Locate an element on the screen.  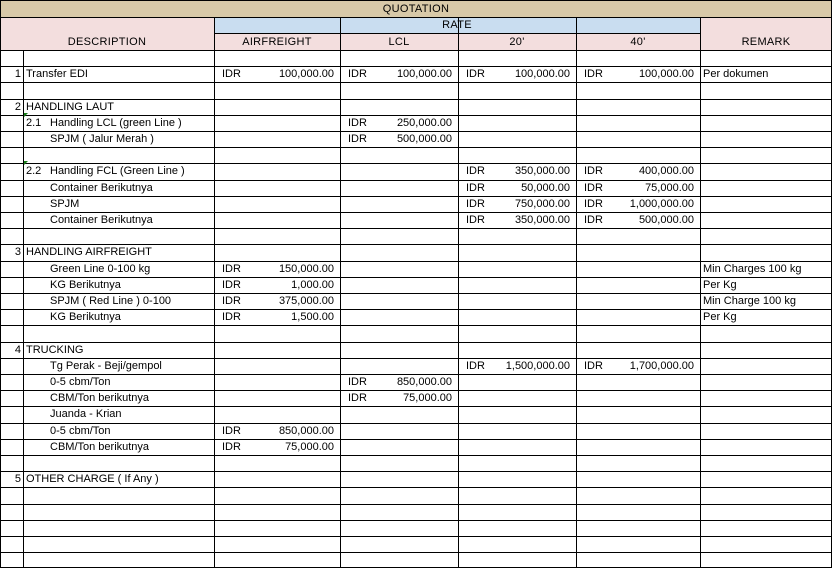
rate-amount: 50,000.00 is located at coordinates (545, 188).